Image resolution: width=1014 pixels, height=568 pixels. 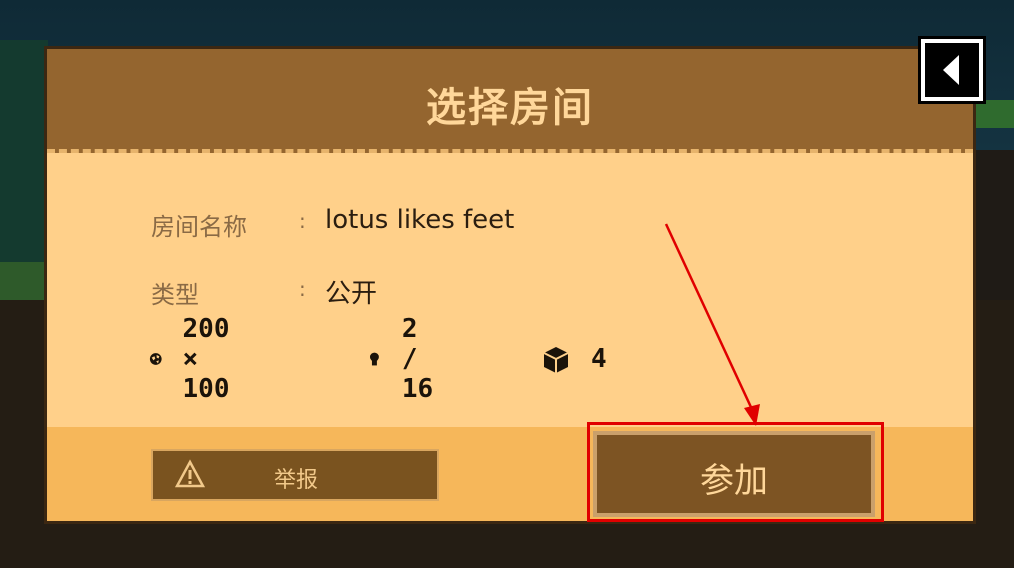 I want to click on report-button: 举报, so click(x=295, y=475).